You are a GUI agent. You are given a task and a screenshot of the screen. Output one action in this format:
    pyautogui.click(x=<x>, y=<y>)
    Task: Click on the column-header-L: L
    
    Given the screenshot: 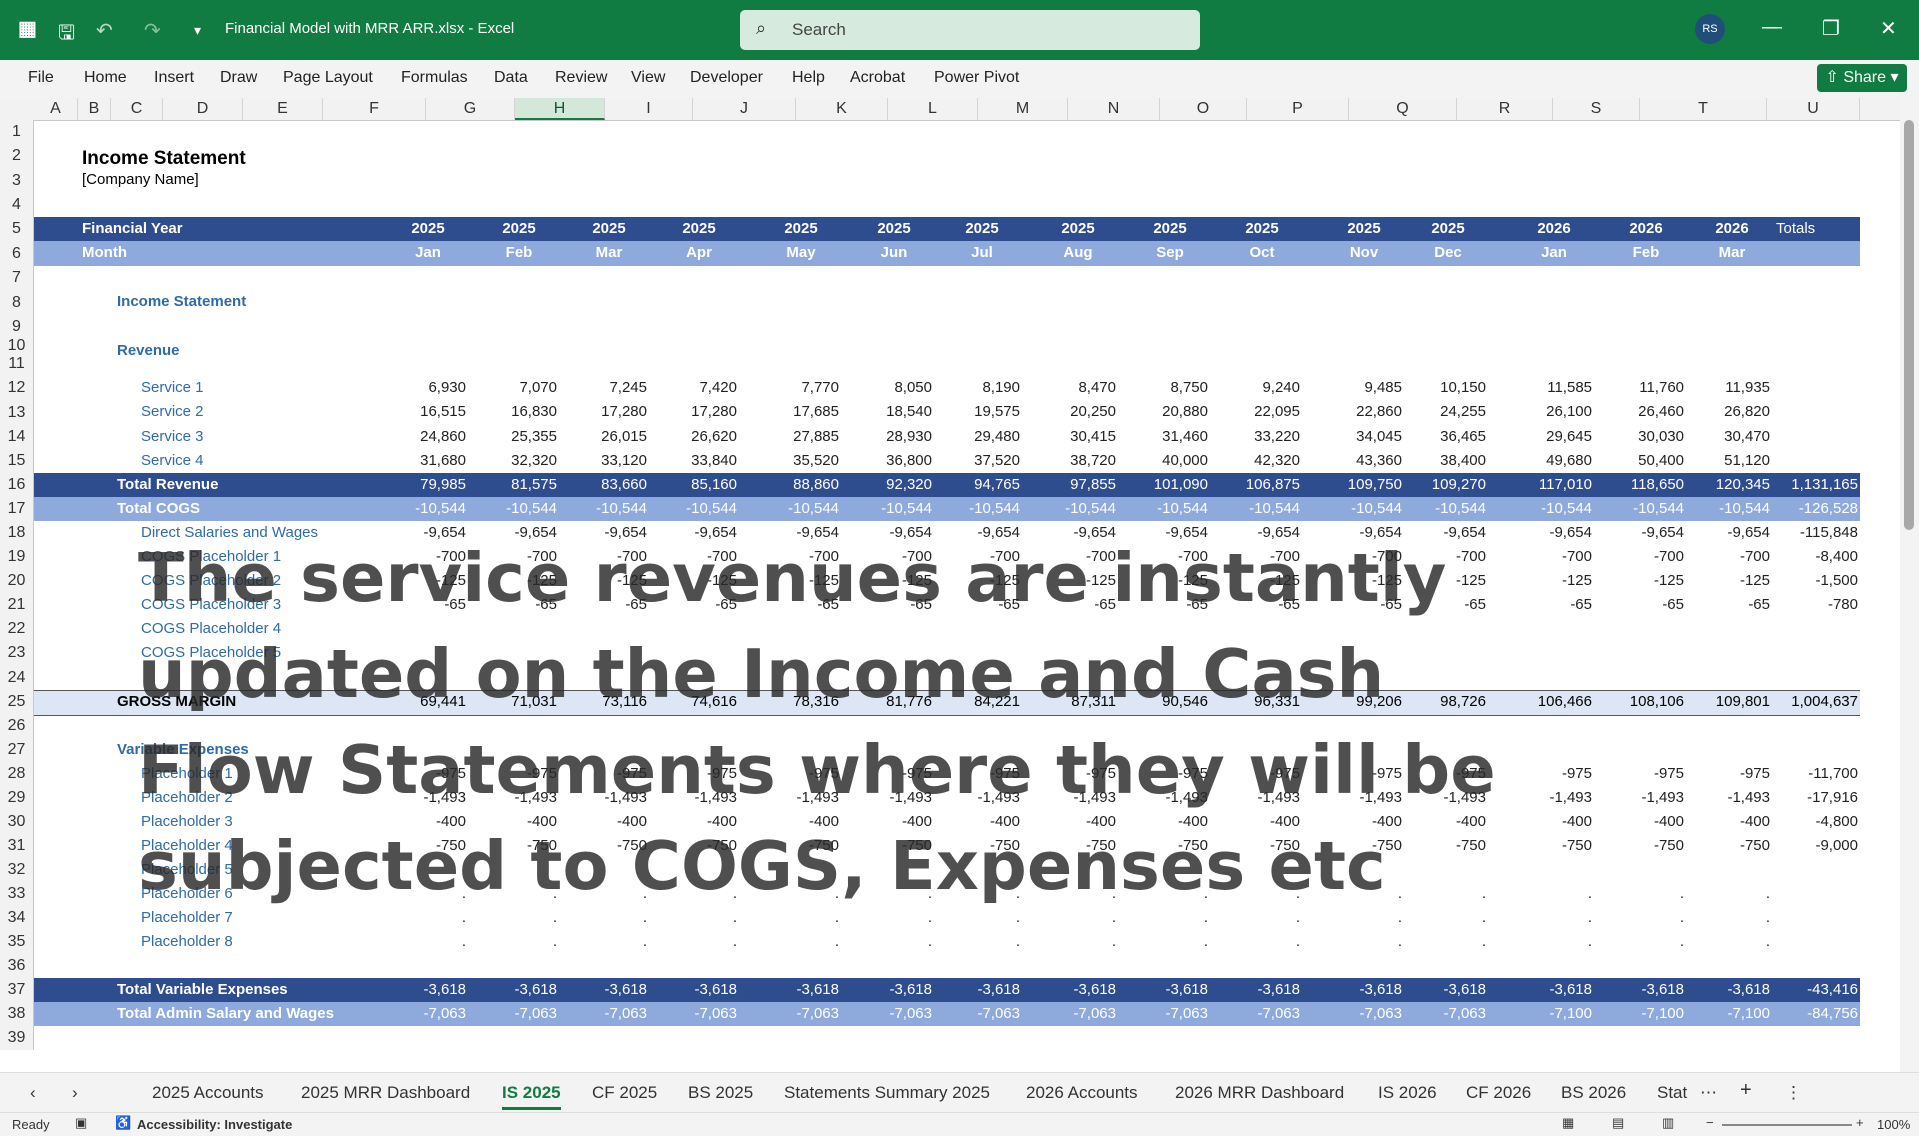 What is the action you would take?
    pyautogui.click(x=933, y=109)
    